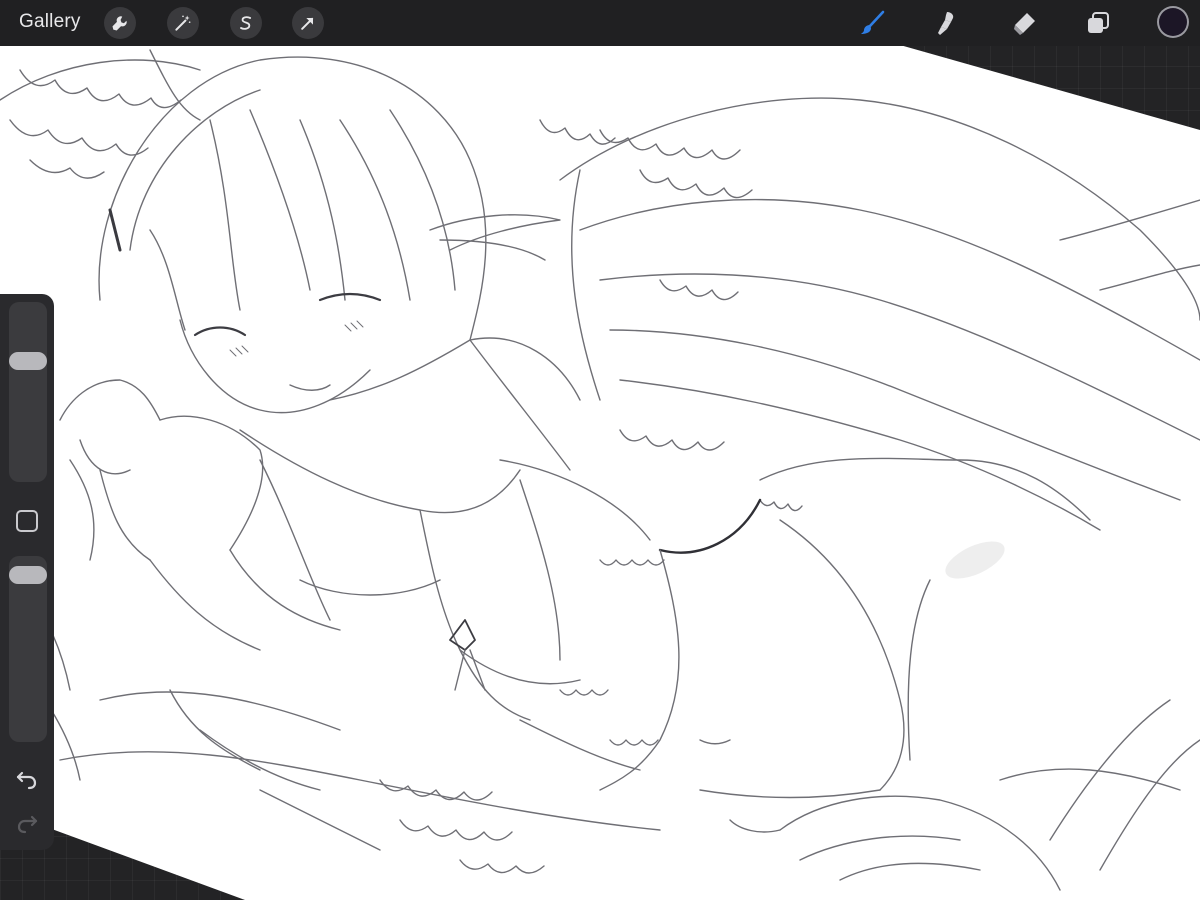 This screenshot has width=1200, height=900. What do you see at coordinates (600, 23) in the screenshot?
I see `top-toolbar: Gallery` at bounding box center [600, 23].